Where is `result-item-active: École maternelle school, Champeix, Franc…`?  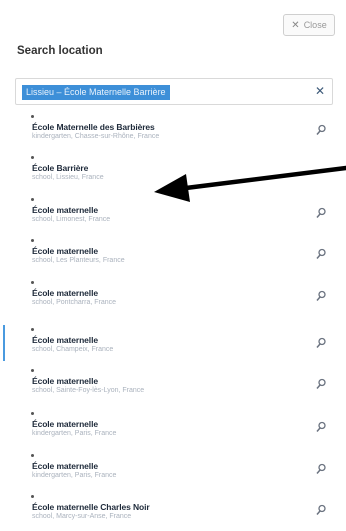 result-item-active: École maternelle school, Champeix, Franc… is located at coordinates (166, 345).